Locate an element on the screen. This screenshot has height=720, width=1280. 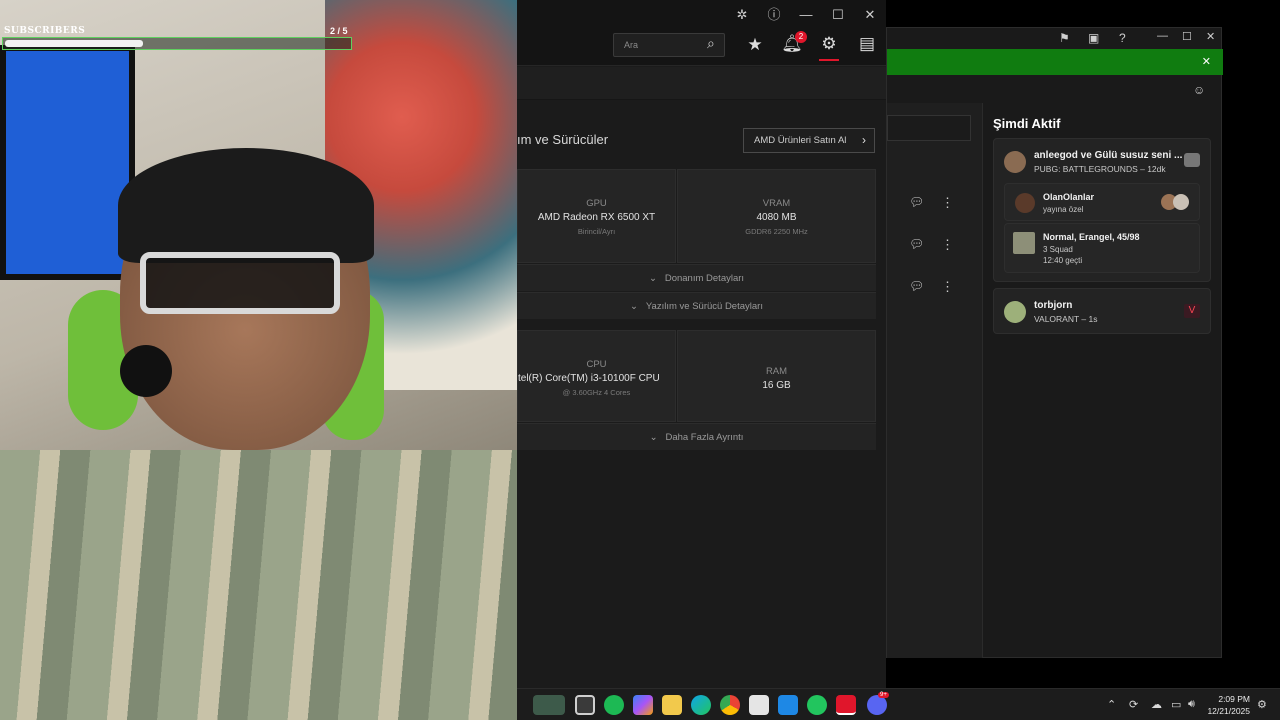
close-banner-icon: ✕ is located at coordinates (1206, 61).